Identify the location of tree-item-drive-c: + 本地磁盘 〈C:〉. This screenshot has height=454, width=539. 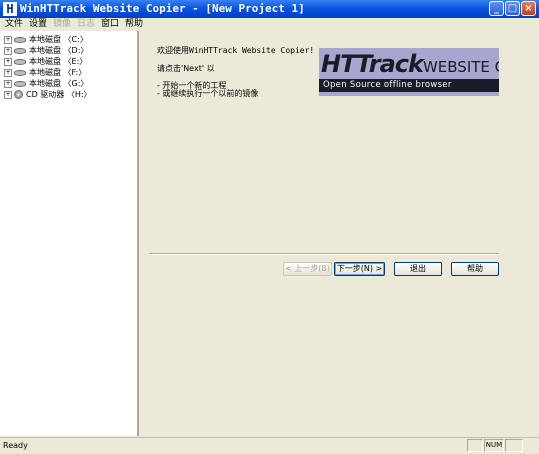
(46, 40).